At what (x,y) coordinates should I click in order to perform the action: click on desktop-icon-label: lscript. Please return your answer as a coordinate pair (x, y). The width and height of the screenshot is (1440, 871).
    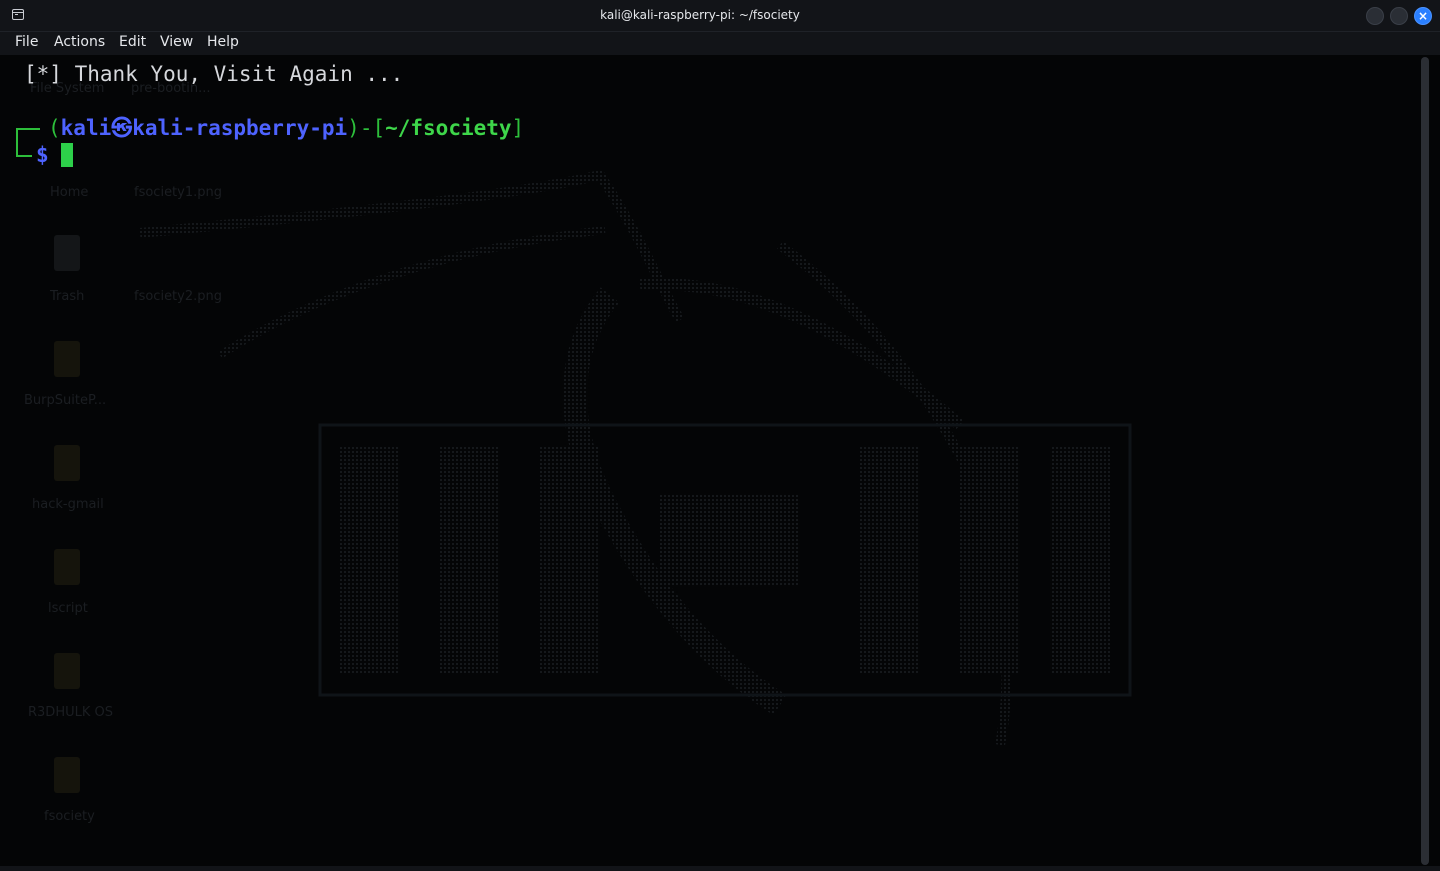
    Looking at the image, I should click on (68, 608).